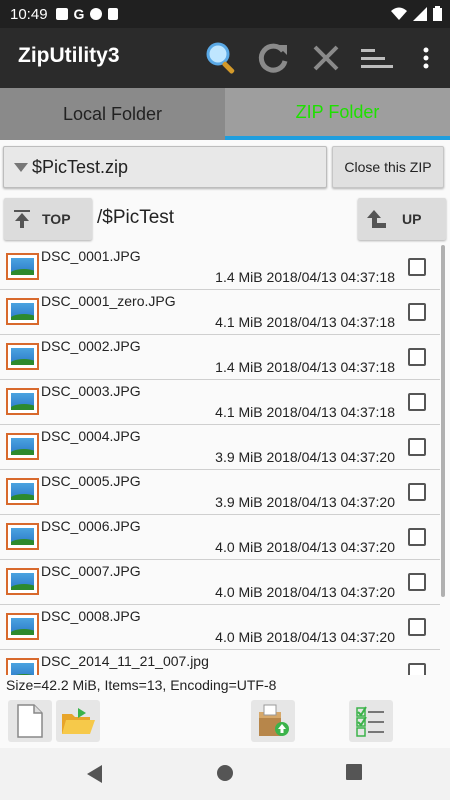  Describe the element at coordinates (165, 167) in the screenshot. I see `zip-file-dropdown: $PicTest.zip` at that location.